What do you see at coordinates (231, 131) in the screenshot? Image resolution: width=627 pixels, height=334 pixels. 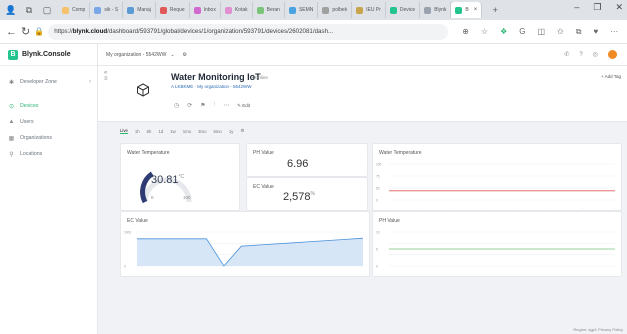 I see `time-tab: 1y` at bounding box center [231, 131].